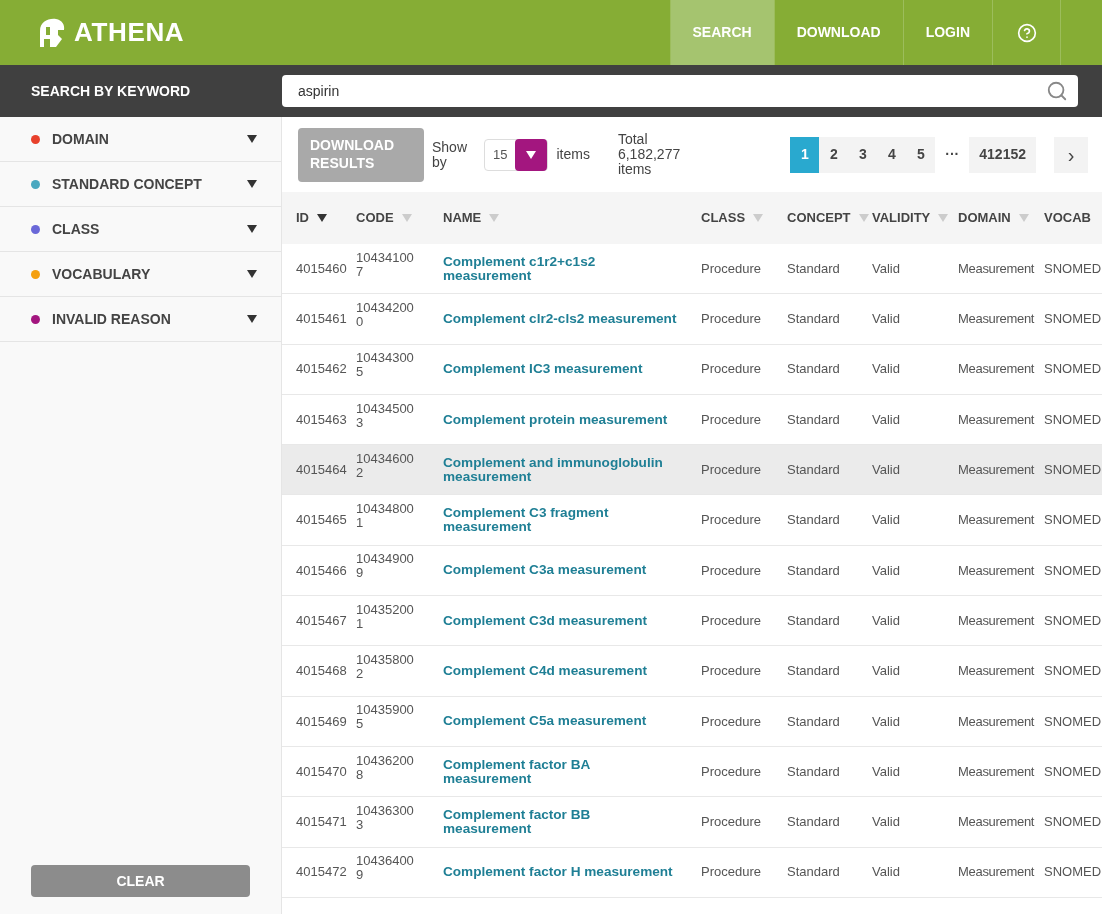 Image resolution: width=1102 pixels, height=914 pixels. I want to click on table-cell: 104343005, so click(385, 365).